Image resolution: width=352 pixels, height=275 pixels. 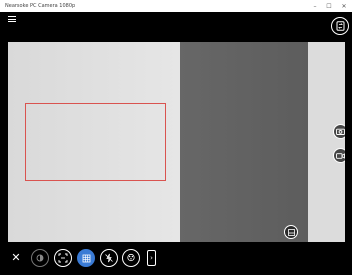 I want to click on bottom-toolbar: ✕ ›, so click(x=176, y=258).